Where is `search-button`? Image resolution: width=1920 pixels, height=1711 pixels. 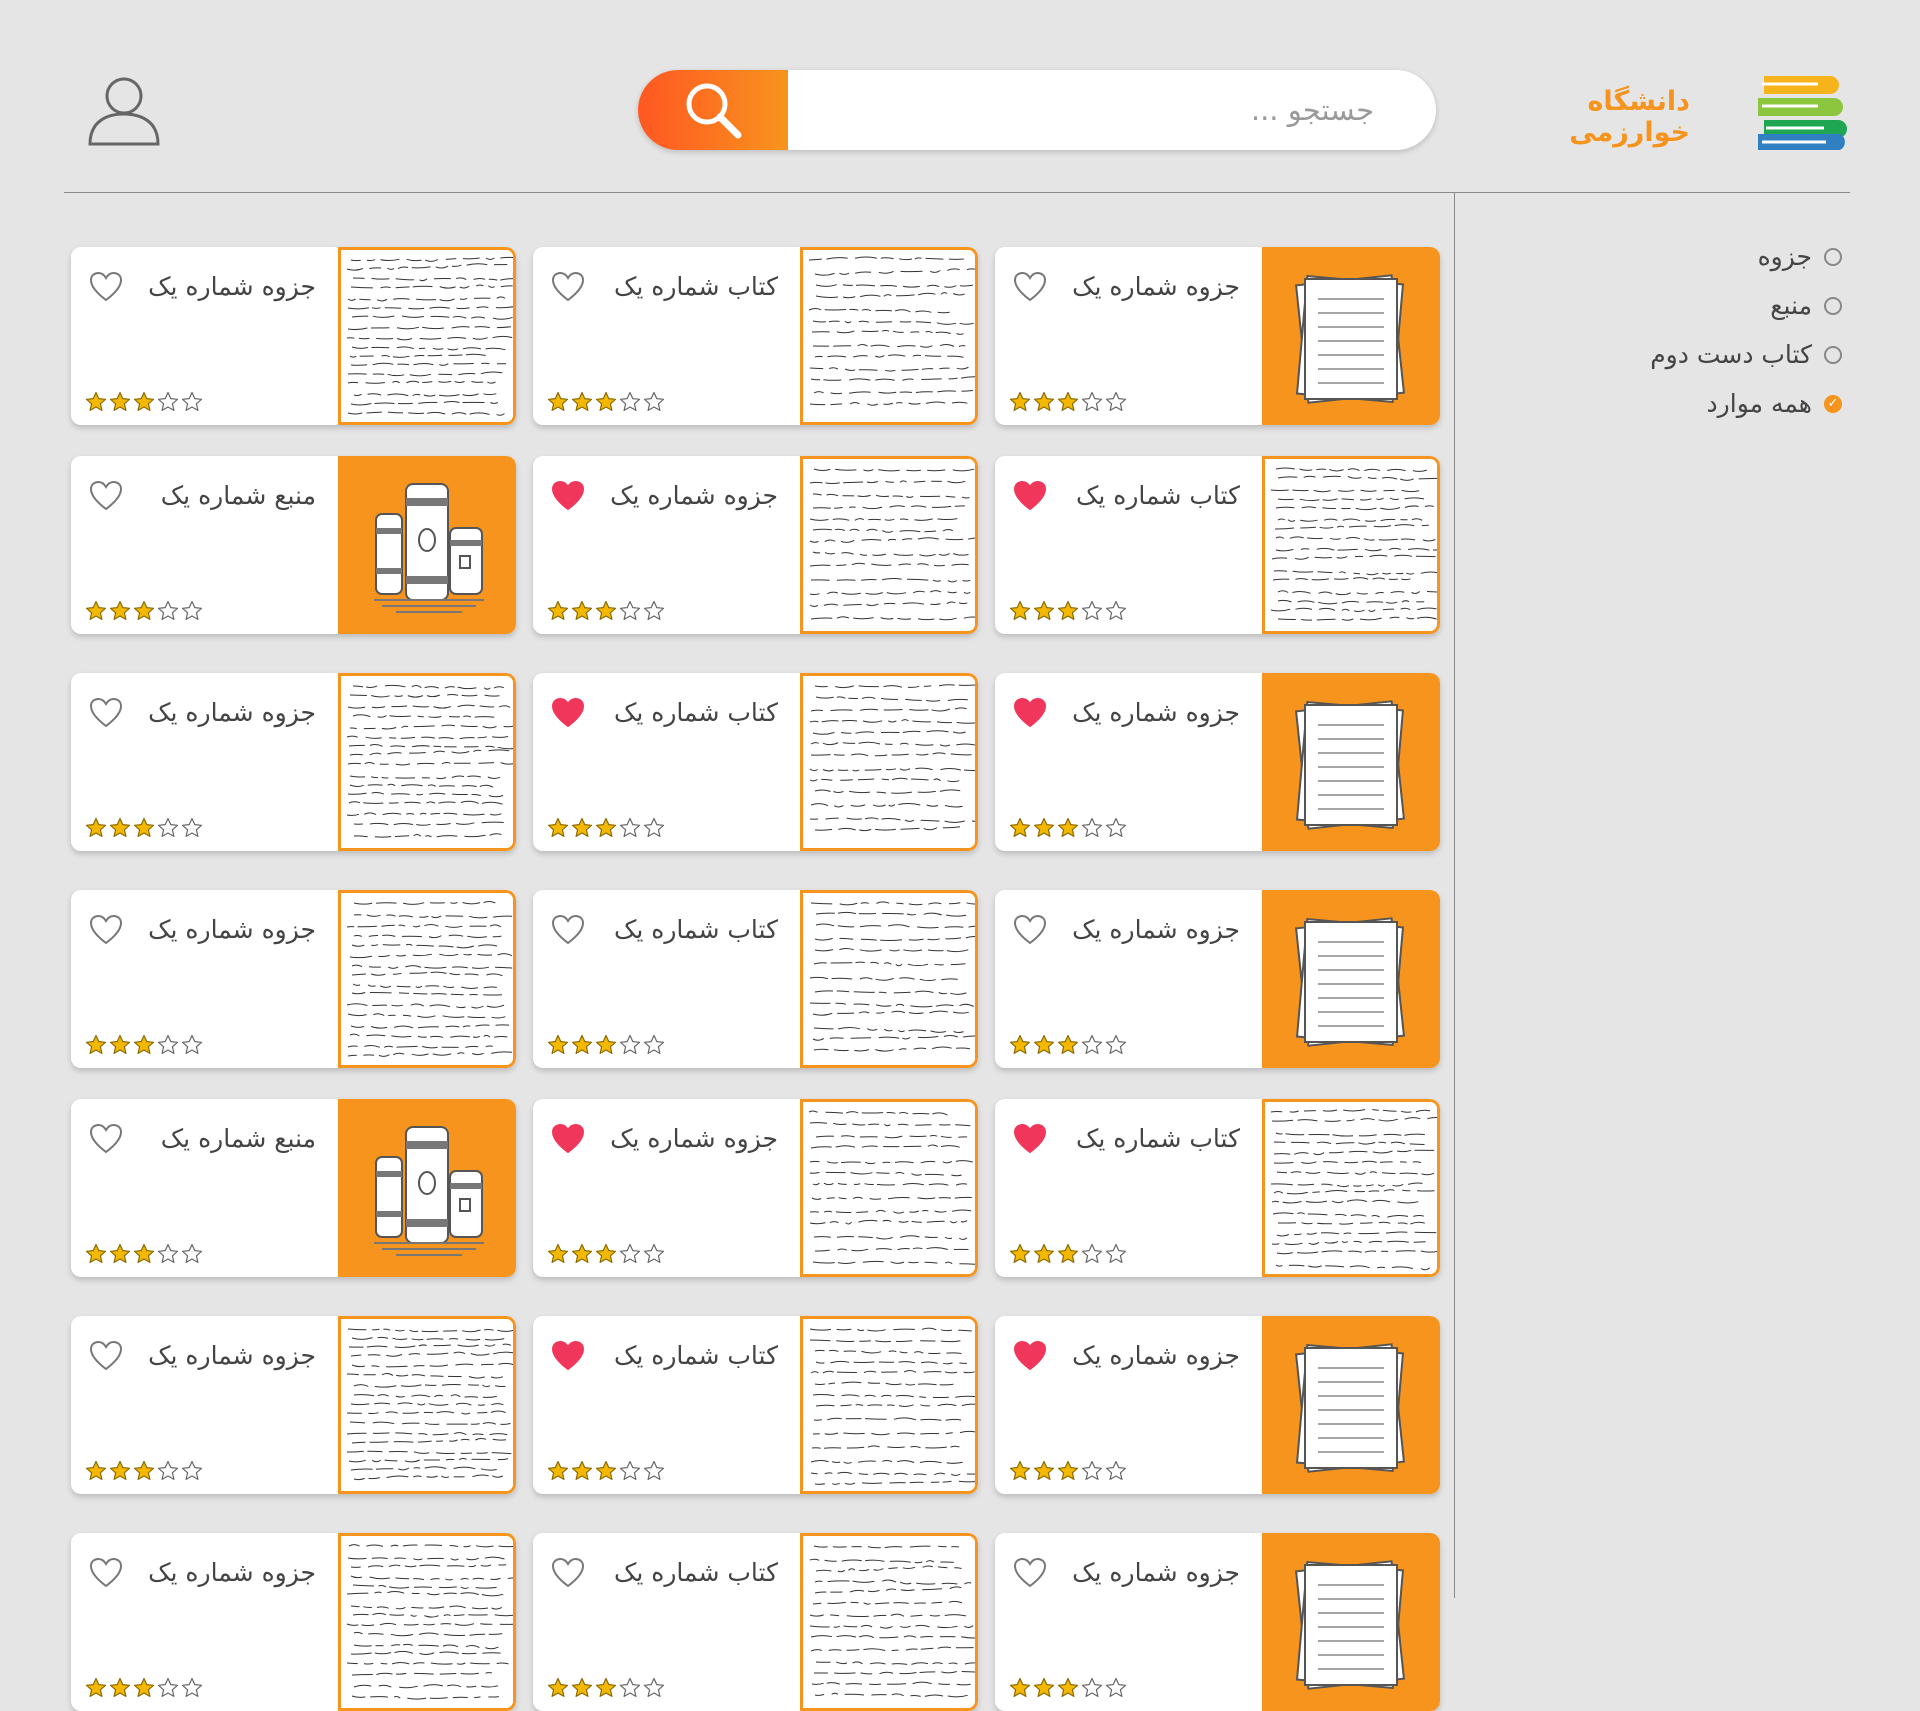 search-button is located at coordinates (713, 110).